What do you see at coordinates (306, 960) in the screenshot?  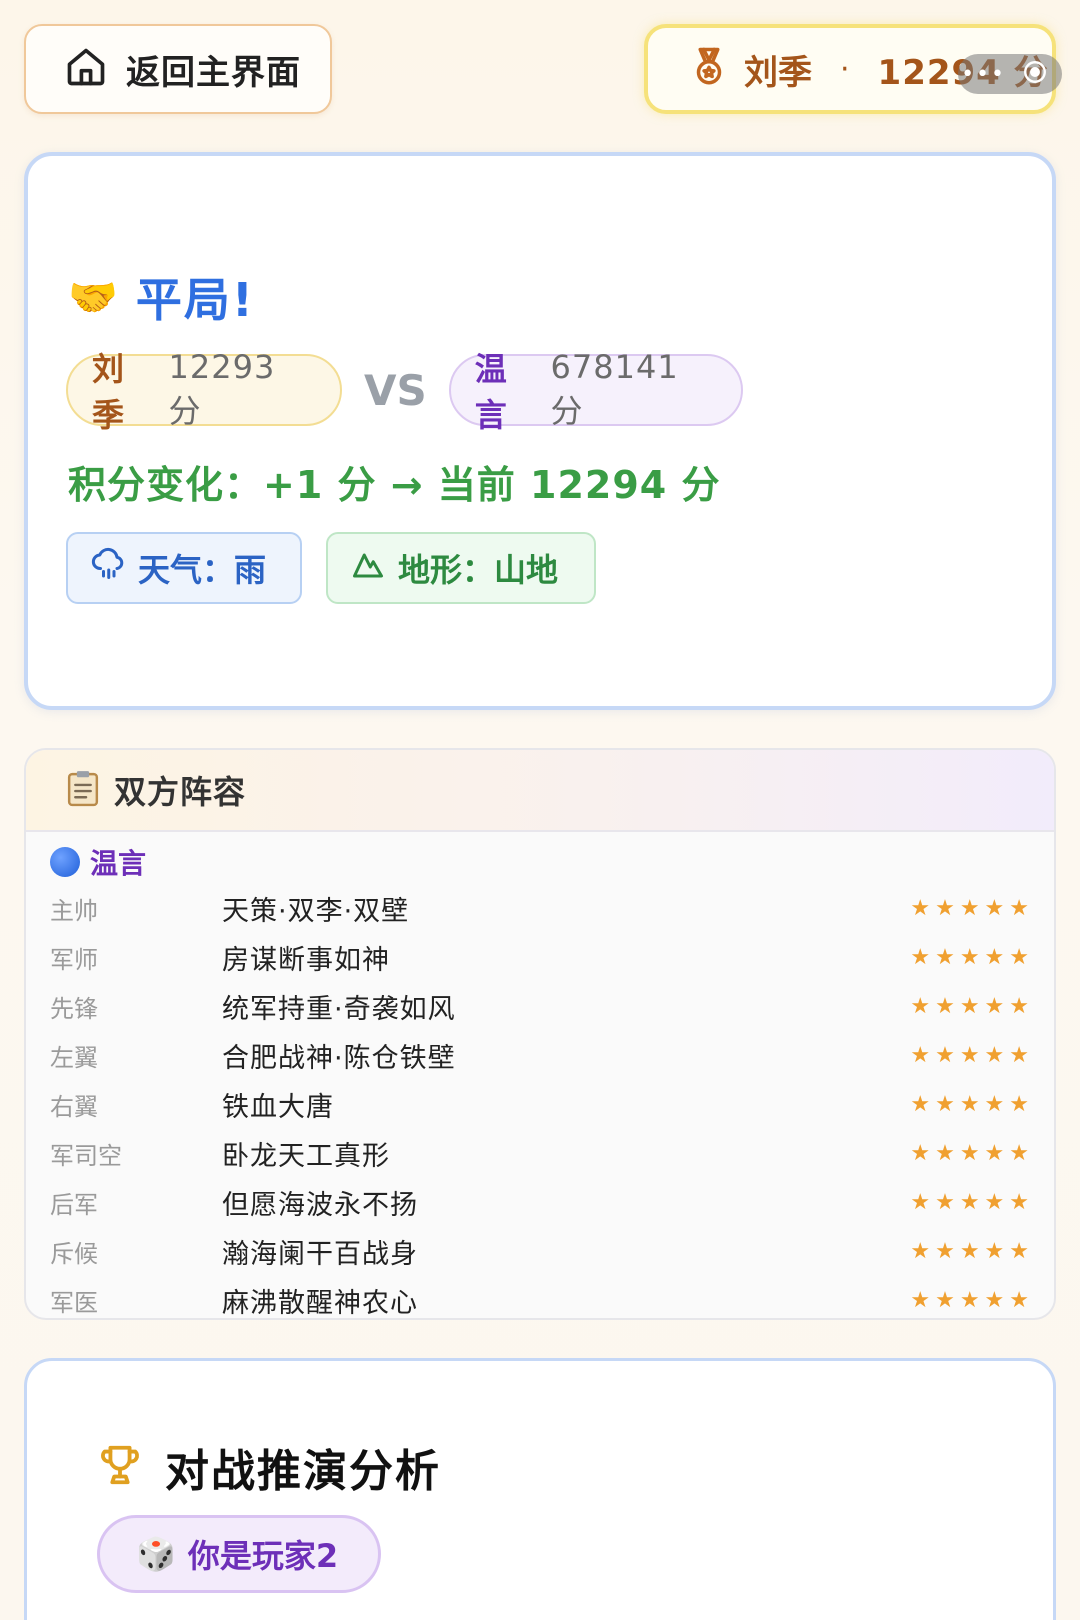 I see `card-name: 房谋断事如神` at bounding box center [306, 960].